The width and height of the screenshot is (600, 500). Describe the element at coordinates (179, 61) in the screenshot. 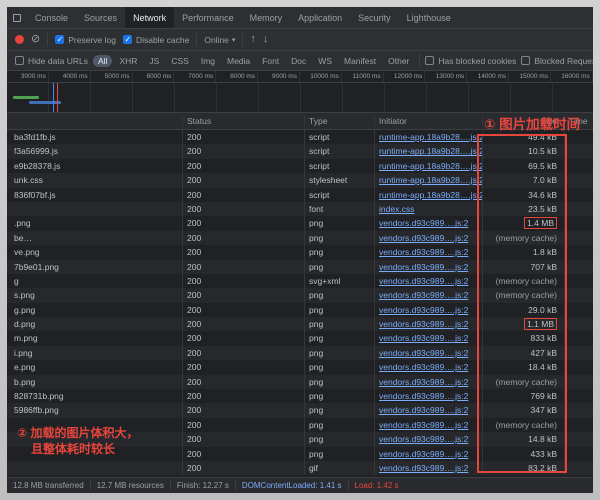

I see `filter-css: CSS` at that location.